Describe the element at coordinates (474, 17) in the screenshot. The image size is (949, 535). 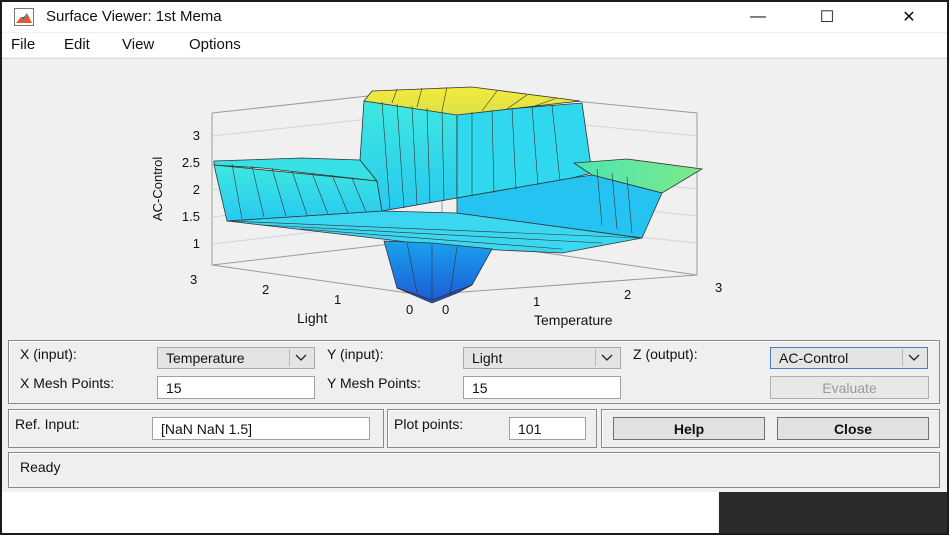
I see `title-bar: Surface Viewer: 1st Mema ☐ — ✕` at that location.